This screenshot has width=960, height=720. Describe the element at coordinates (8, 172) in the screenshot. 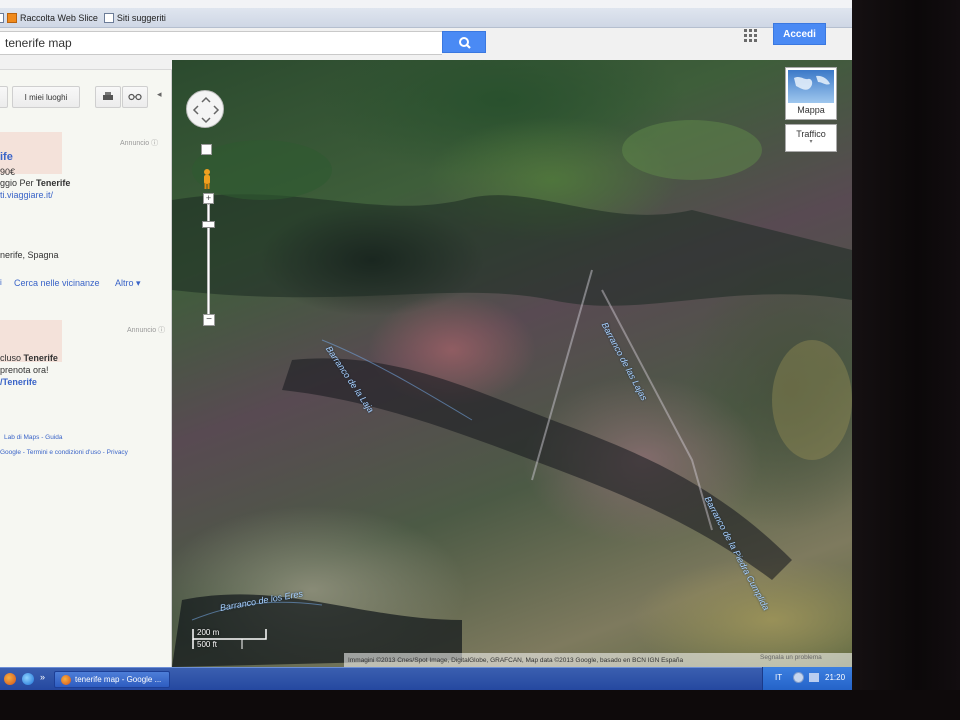

I see `ad1-price: 90€` at that location.